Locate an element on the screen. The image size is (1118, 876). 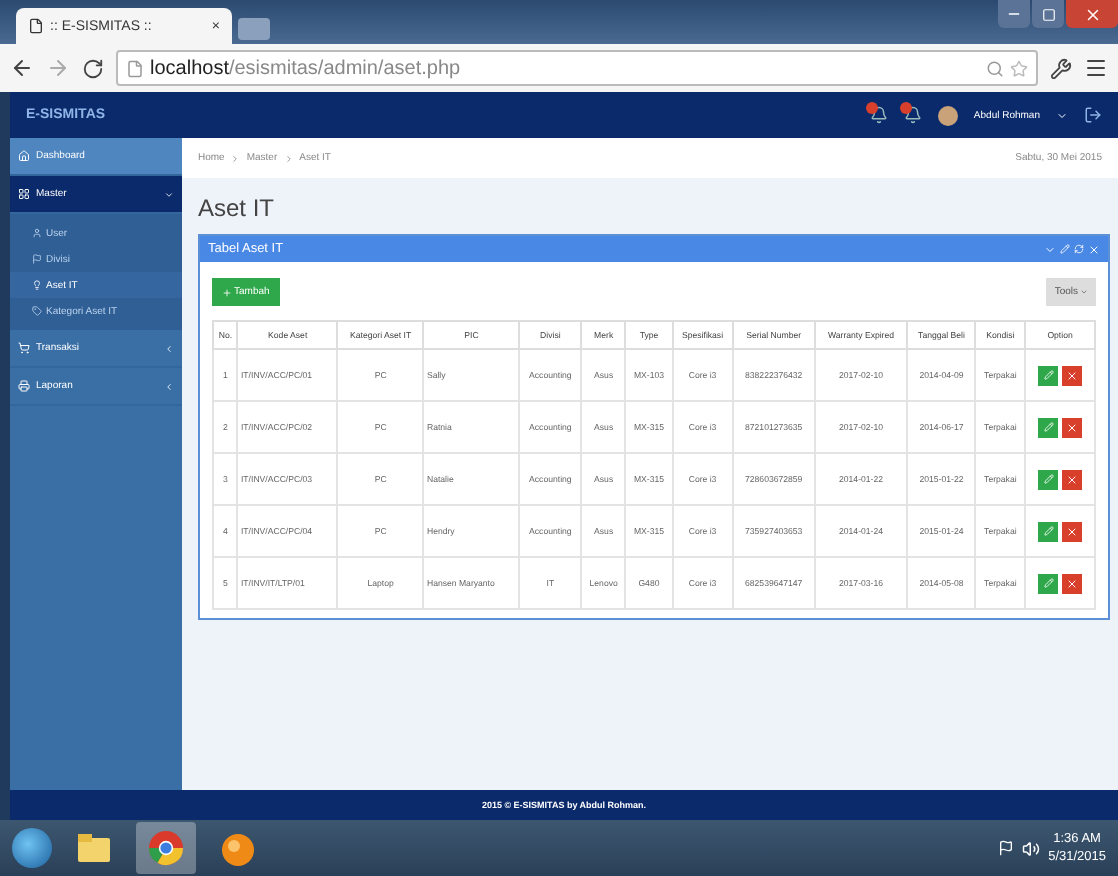
maximize-icon is located at coordinates (1048, 14).